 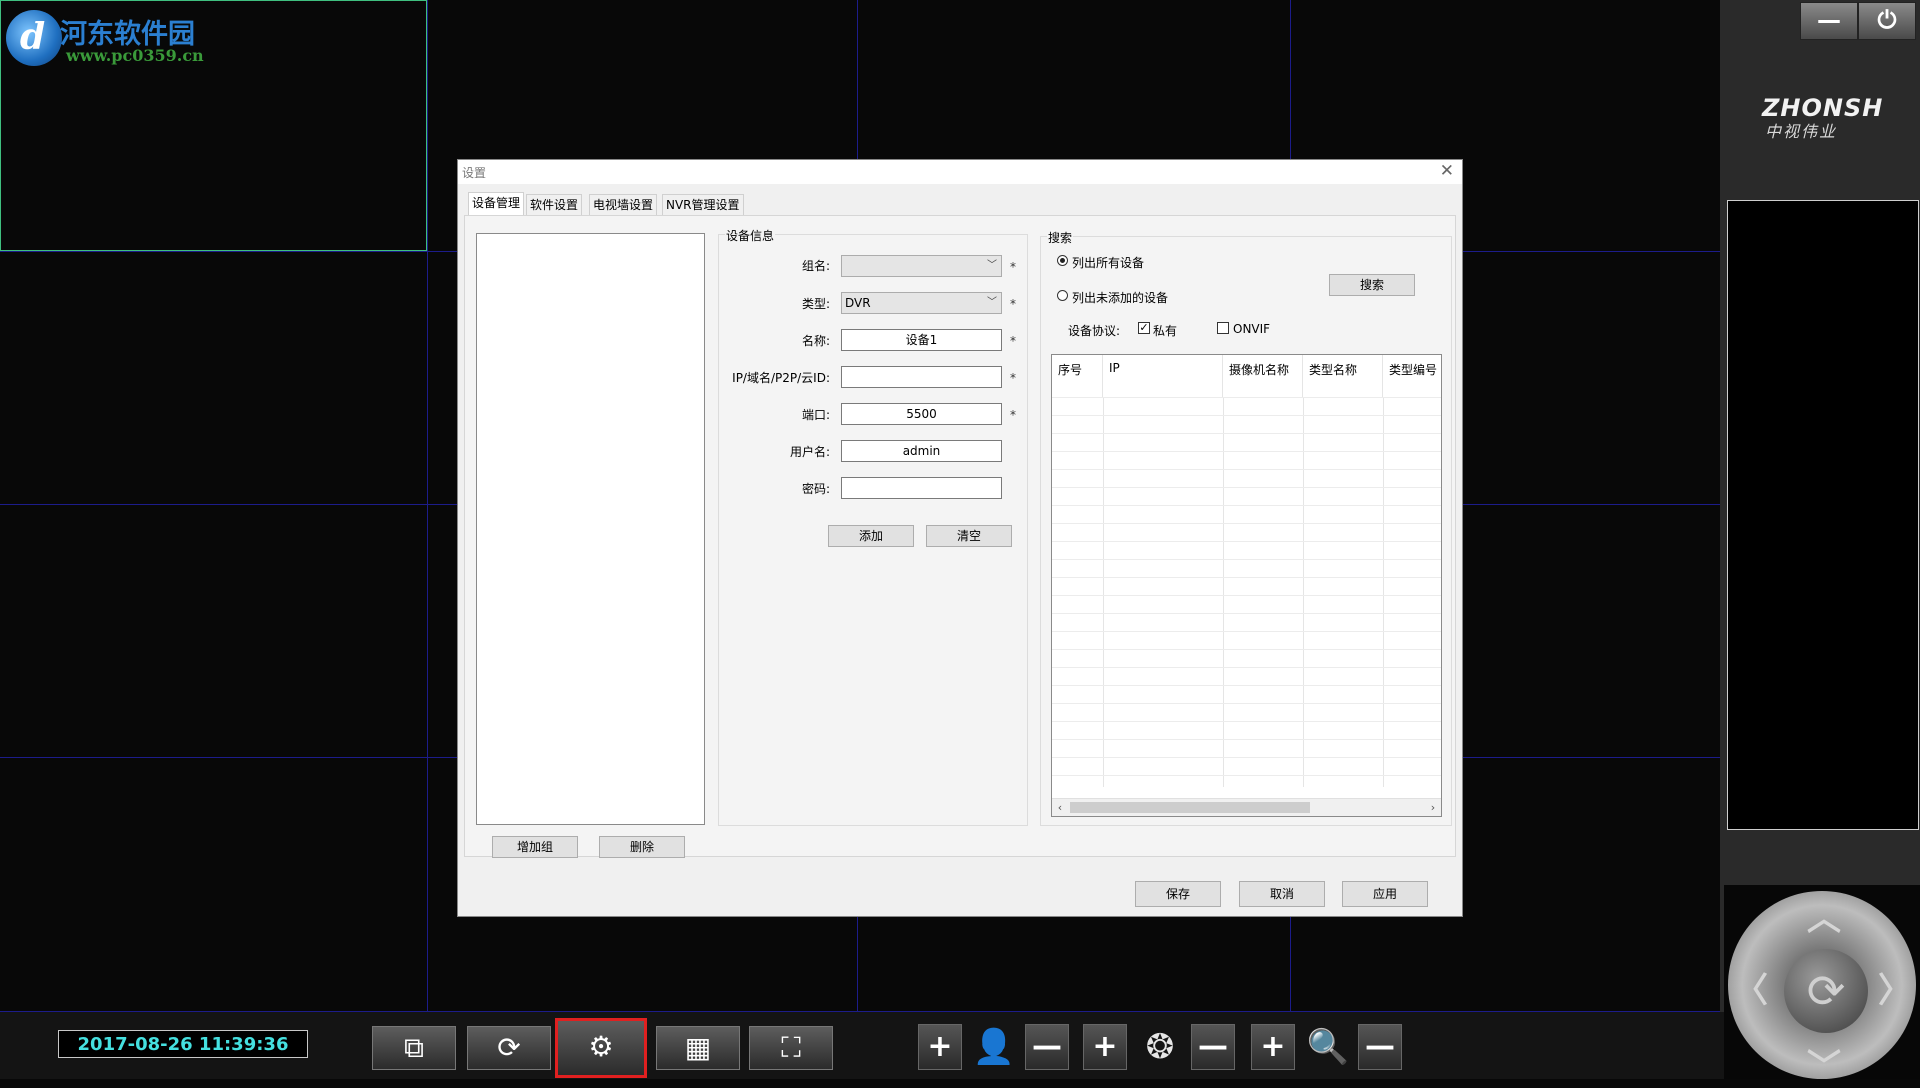 What do you see at coordinates (1824, 1063) in the screenshot?
I see `ptz-down-icon: ﹀` at bounding box center [1824, 1063].